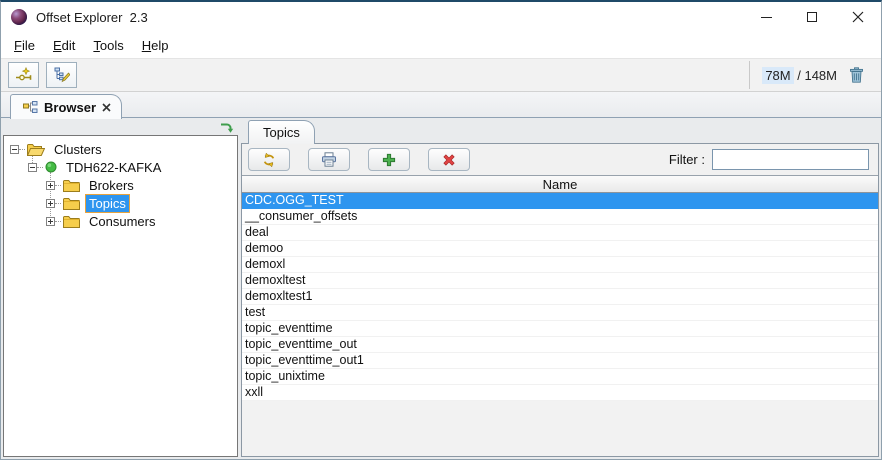 Image resolution: width=882 pixels, height=460 pixels. I want to click on table-row: deal, so click(560, 233).